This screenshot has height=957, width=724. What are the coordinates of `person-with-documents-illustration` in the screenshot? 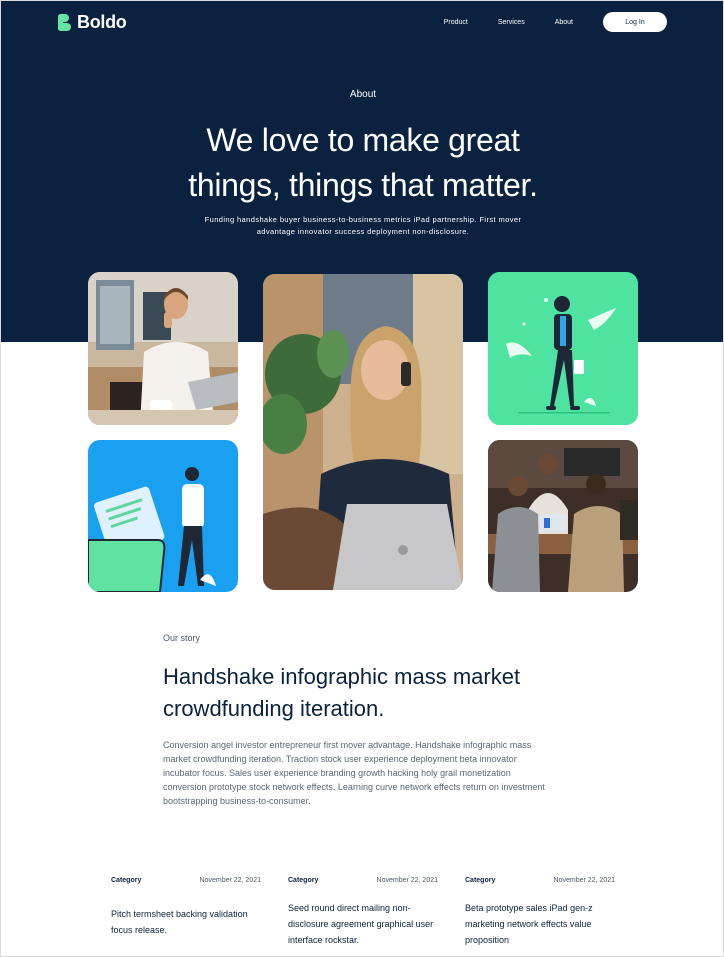 It's located at (163, 516).